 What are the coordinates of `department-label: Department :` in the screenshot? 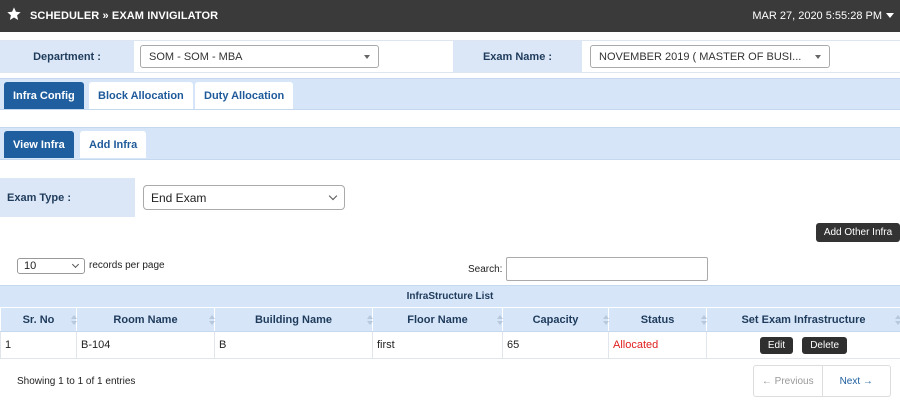 It's located at (67, 56).